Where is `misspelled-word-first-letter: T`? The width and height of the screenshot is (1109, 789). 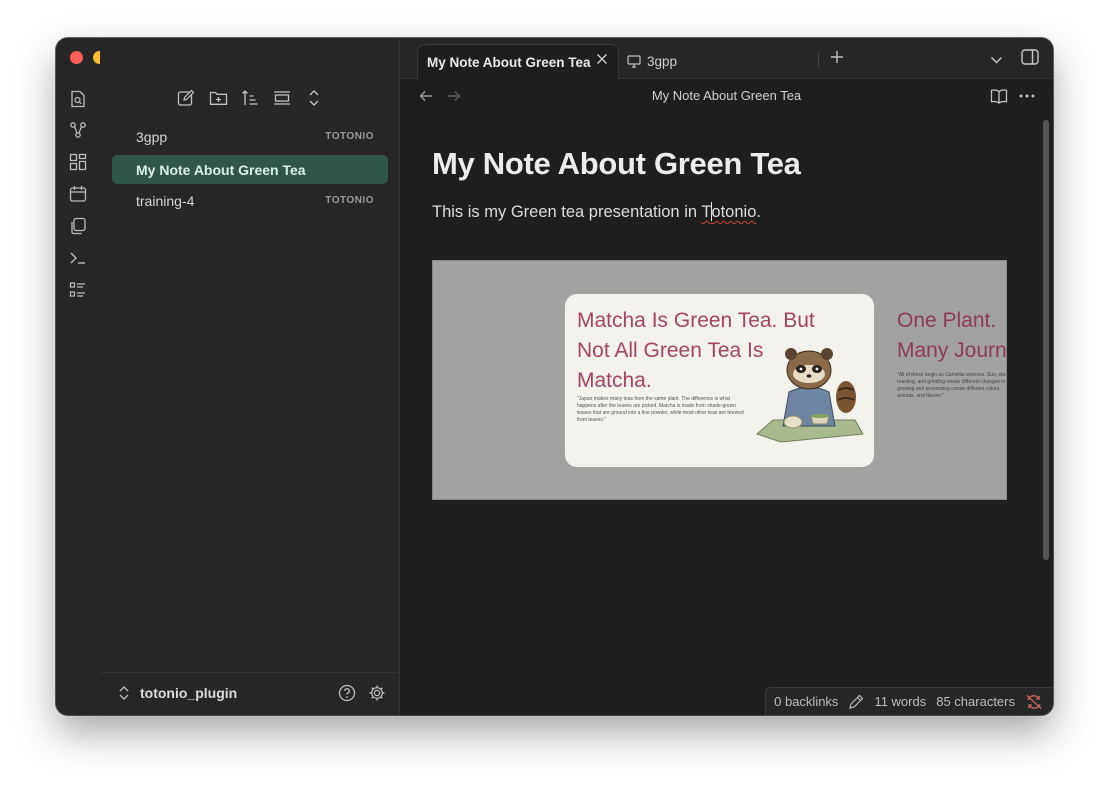
misspelled-word-first-letter: T is located at coordinates (706, 212).